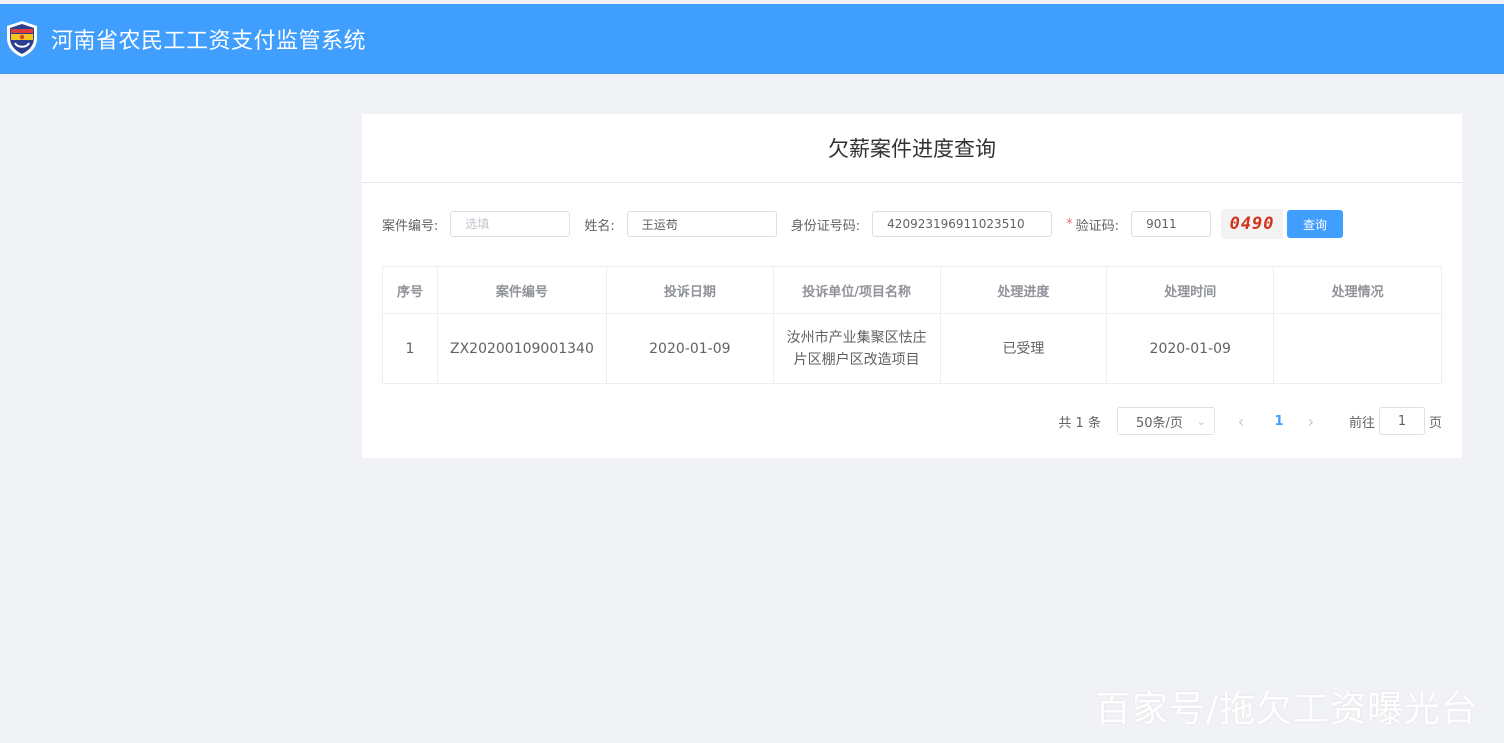 This screenshot has width=1504, height=743. What do you see at coordinates (856, 290) in the screenshot?
I see `header-unit-project: 投诉单位/项目名称` at bounding box center [856, 290].